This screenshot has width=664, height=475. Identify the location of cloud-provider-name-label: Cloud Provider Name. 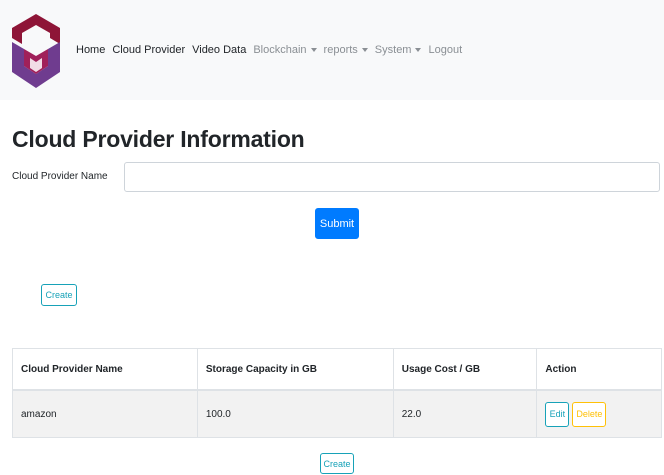
(60, 176).